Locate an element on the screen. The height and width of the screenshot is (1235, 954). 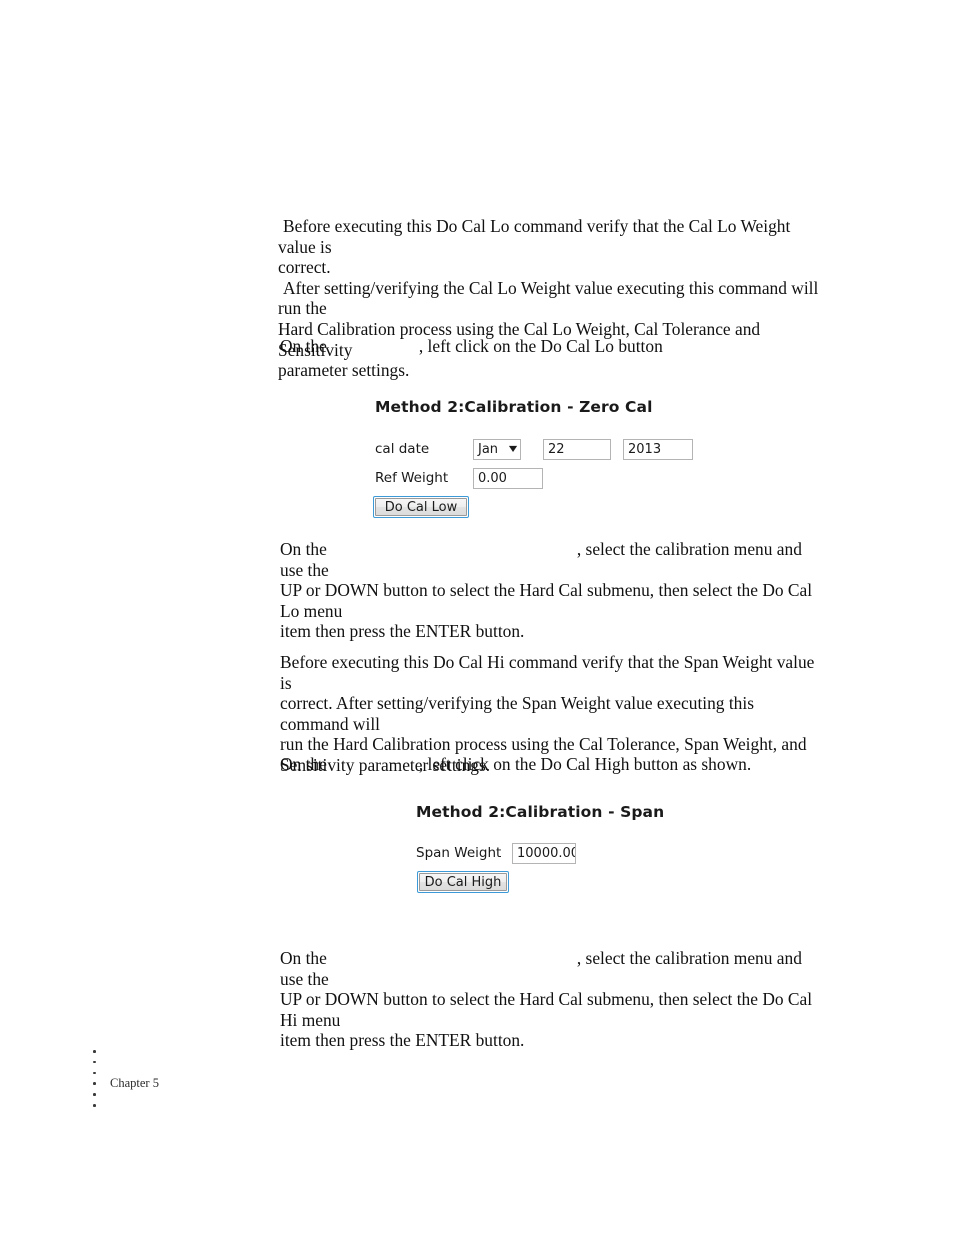
cal-date-row: cal date Jan ▼ 22 2013 is located at coordinates (534, 449).